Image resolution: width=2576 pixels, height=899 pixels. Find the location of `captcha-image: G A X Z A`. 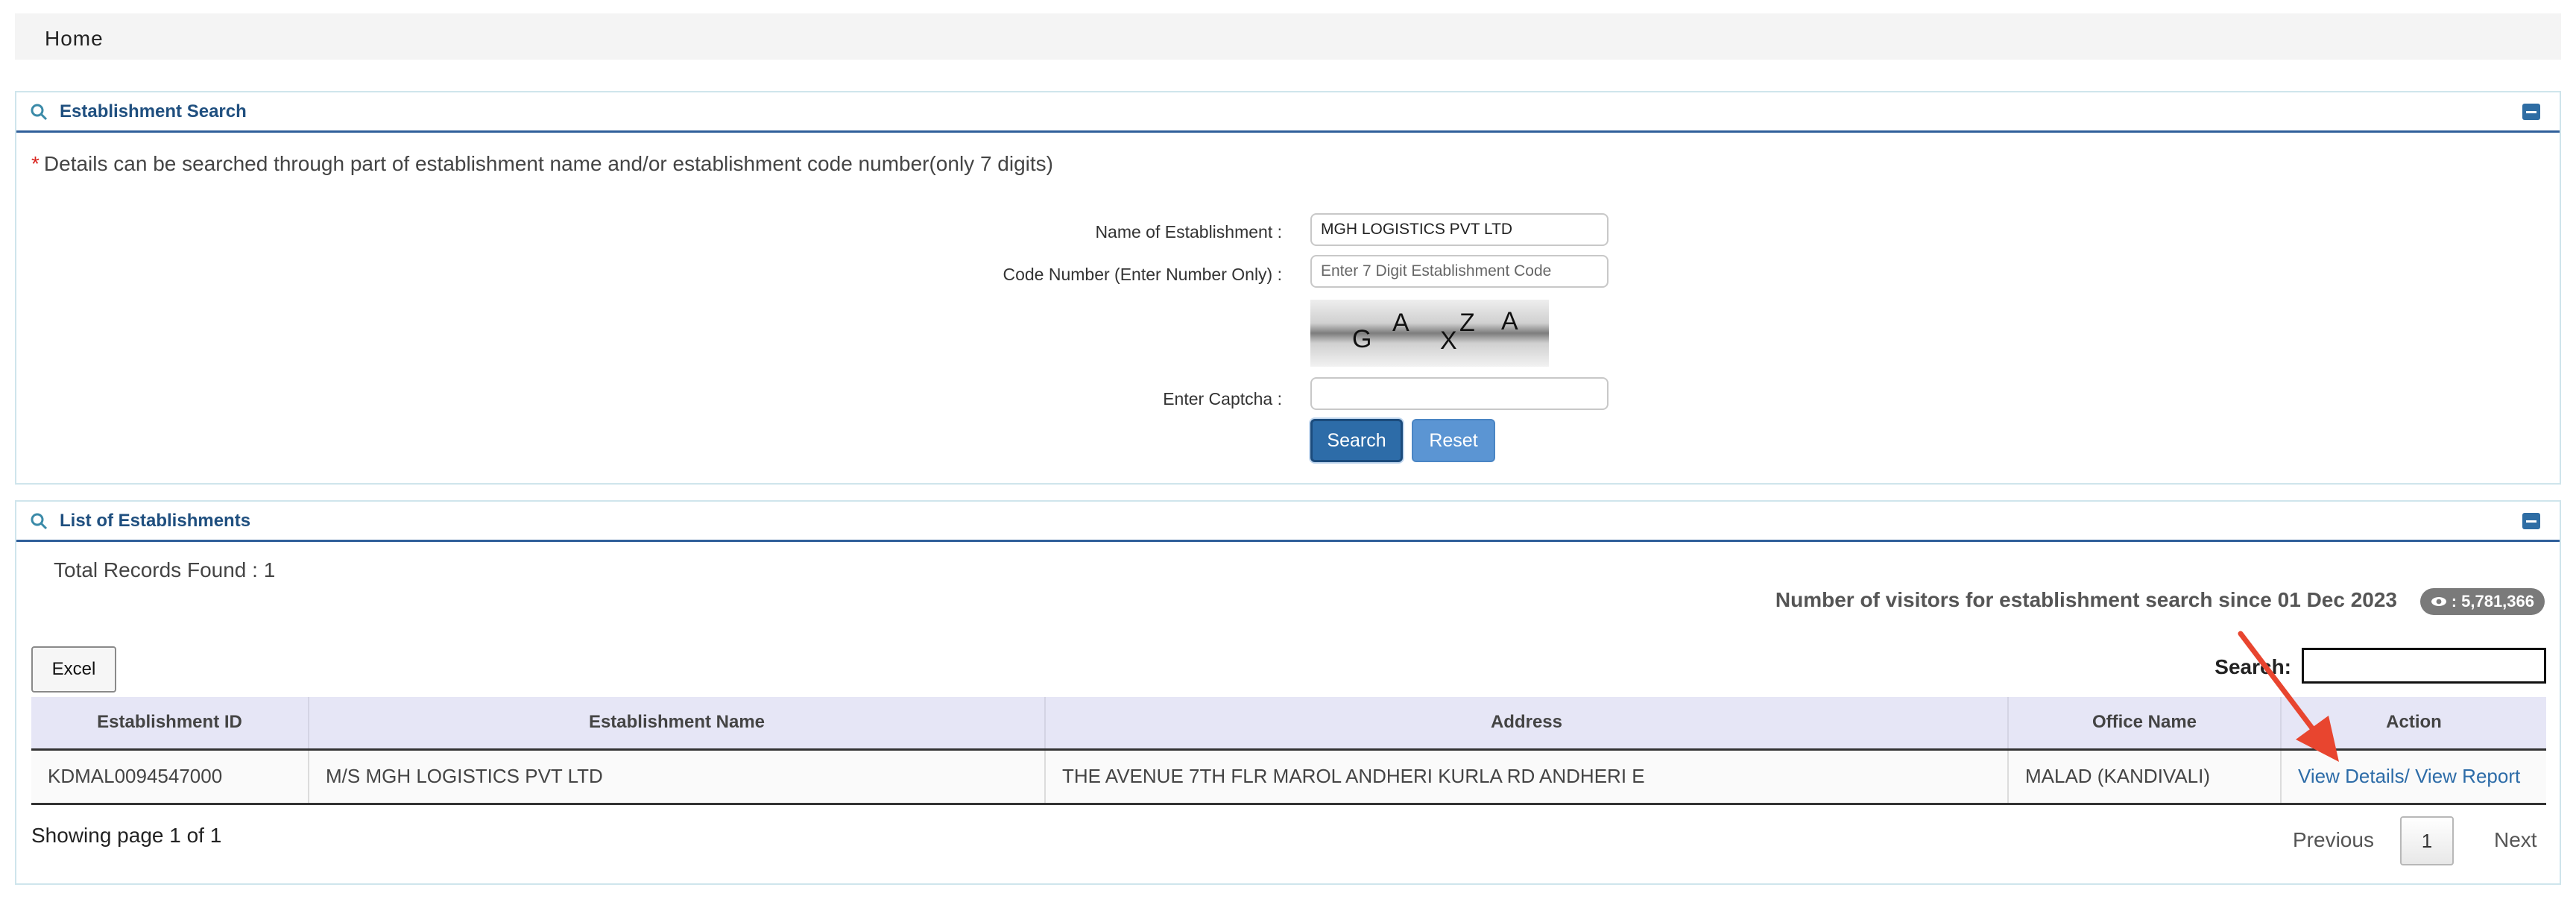

captcha-image: G A X Z A is located at coordinates (1429, 333).